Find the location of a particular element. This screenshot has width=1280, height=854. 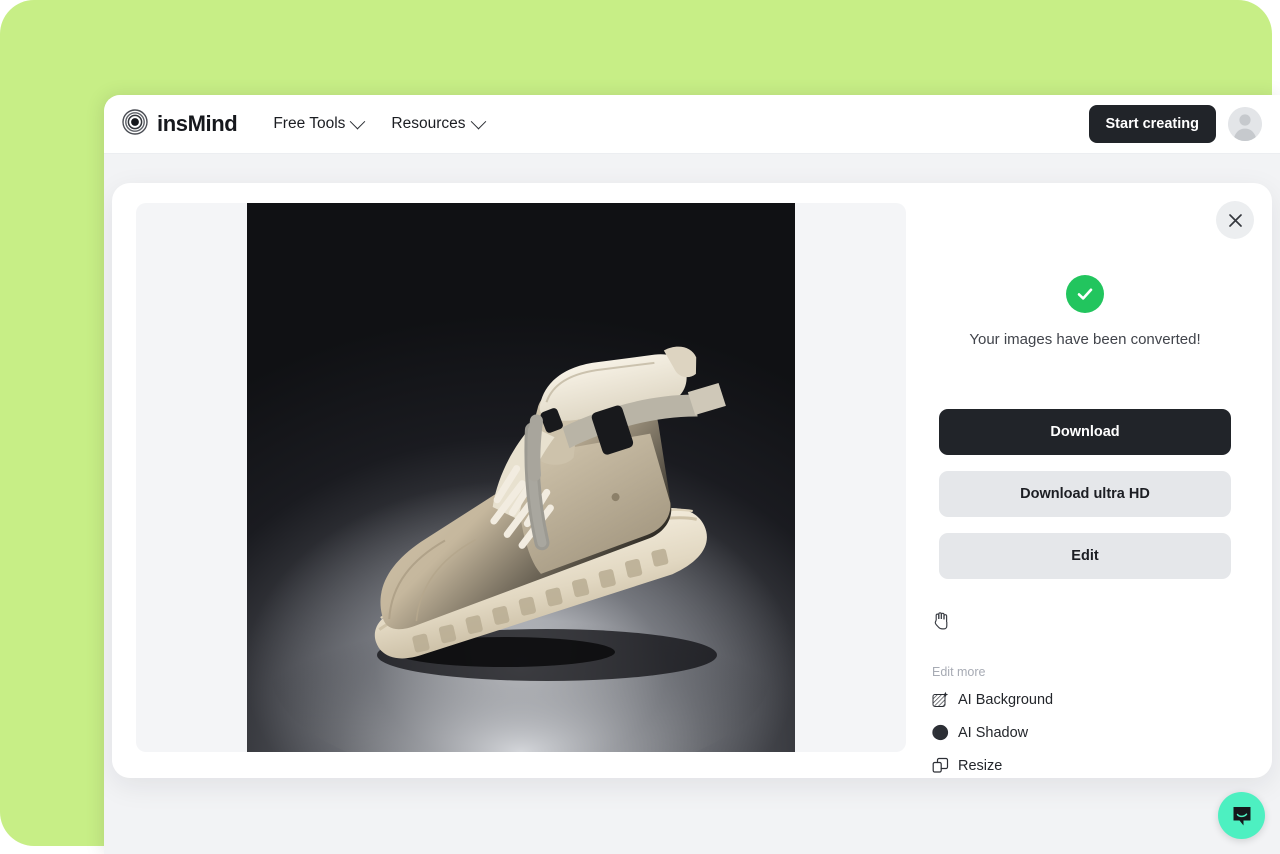

nav-item-free-tools: Free Tools is located at coordinates (319, 123).